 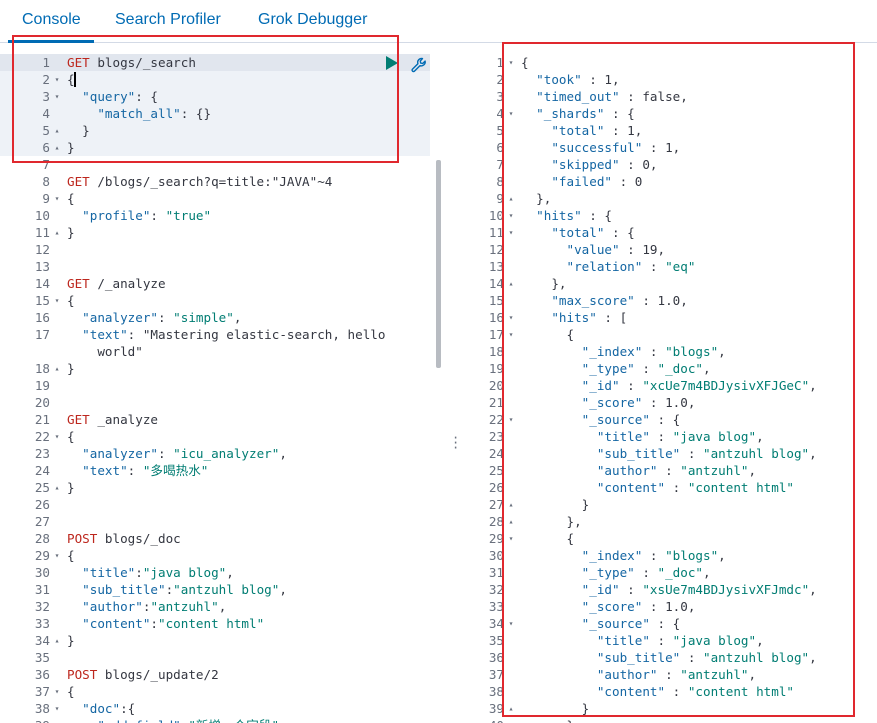 I want to click on line-number: 8, so click(x=46, y=181).